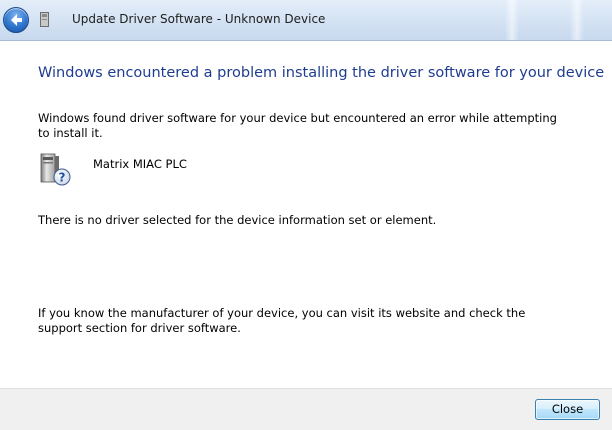 Image resolution: width=612 pixels, height=430 pixels. What do you see at coordinates (55, 169) in the screenshot?
I see `unknown-device-icon: ?` at bounding box center [55, 169].